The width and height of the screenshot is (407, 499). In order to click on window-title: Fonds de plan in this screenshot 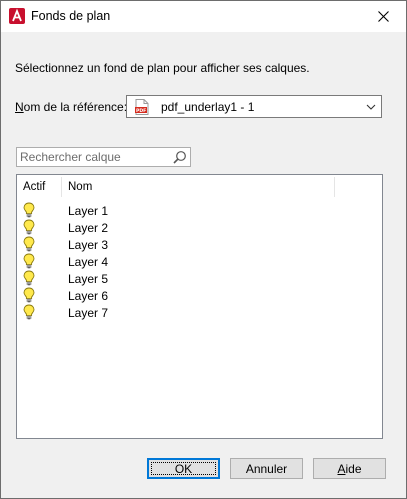, I will do `click(71, 16)`.